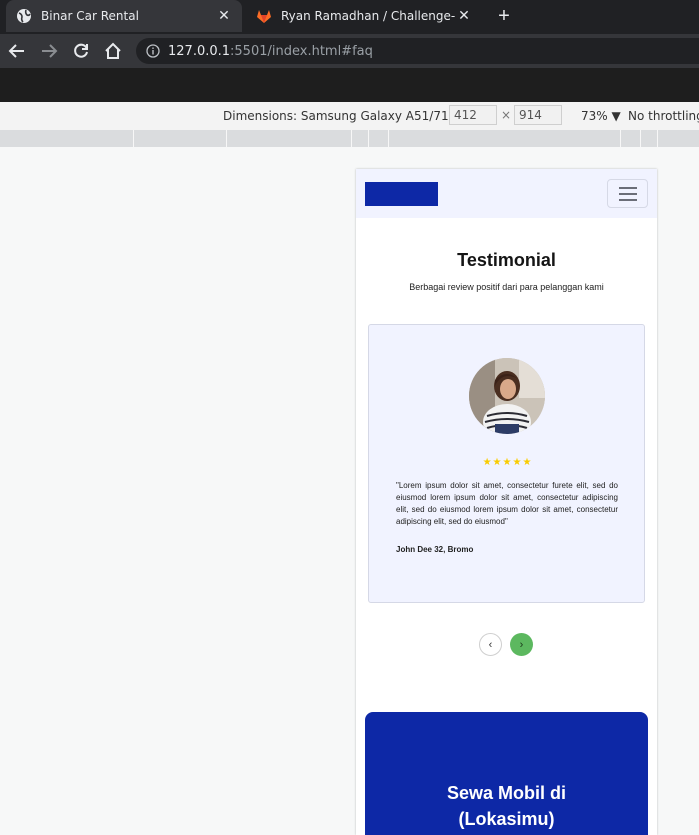 The image size is (699, 835). Describe the element at coordinates (90, 16) in the screenshot. I see `tab-title: Binar Car Rental` at that location.